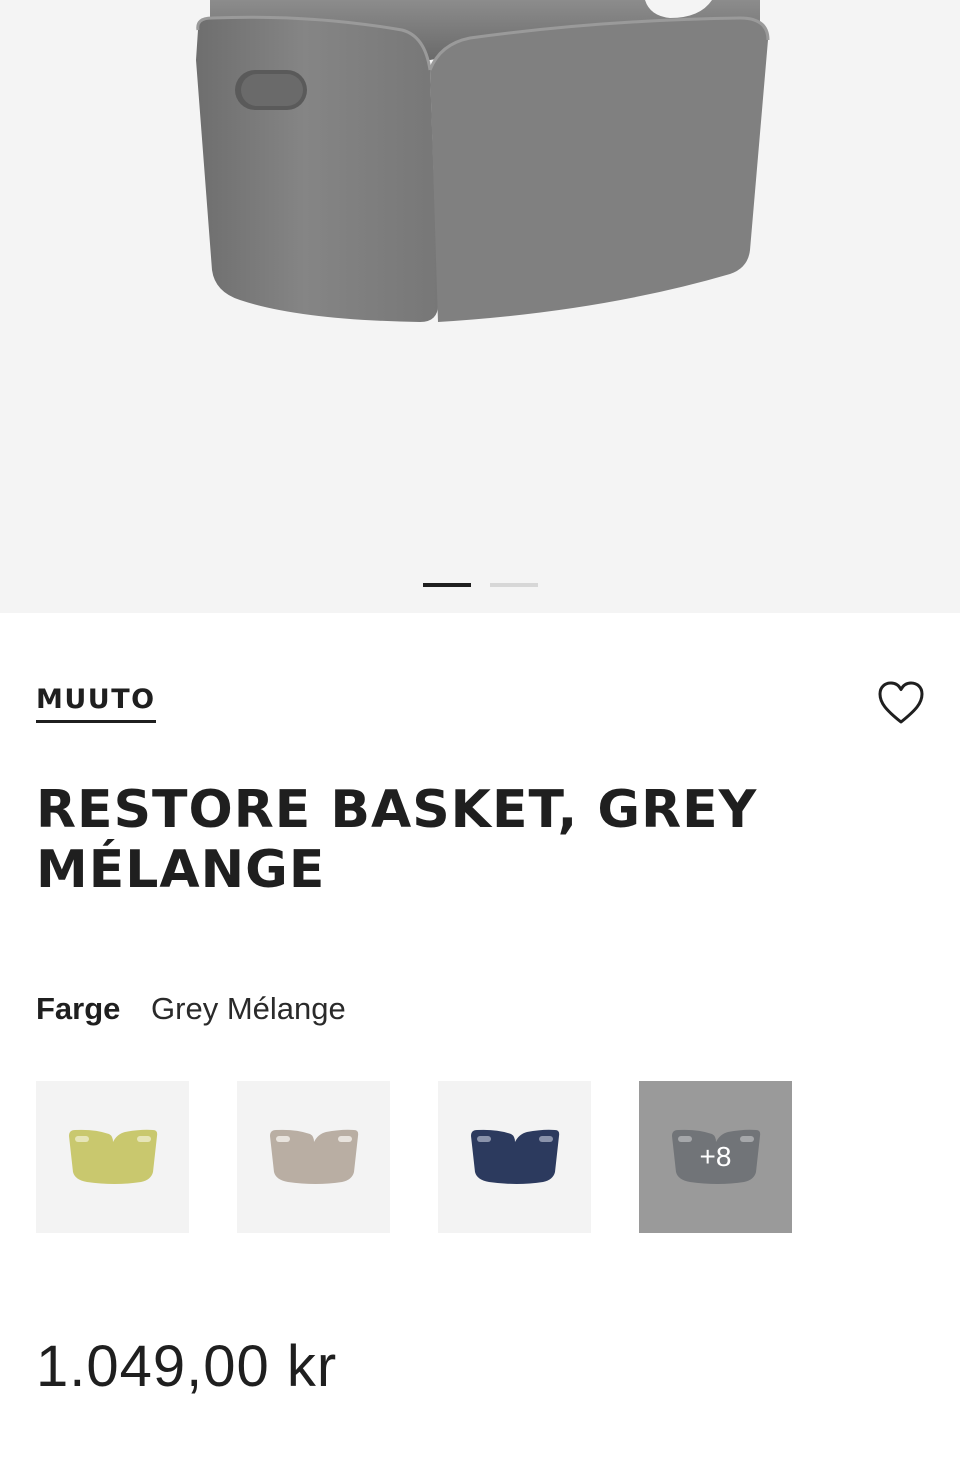 The width and height of the screenshot is (960, 1462). What do you see at coordinates (483, 161) in the screenshot?
I see `product-image` at bounding box center [483, 161].